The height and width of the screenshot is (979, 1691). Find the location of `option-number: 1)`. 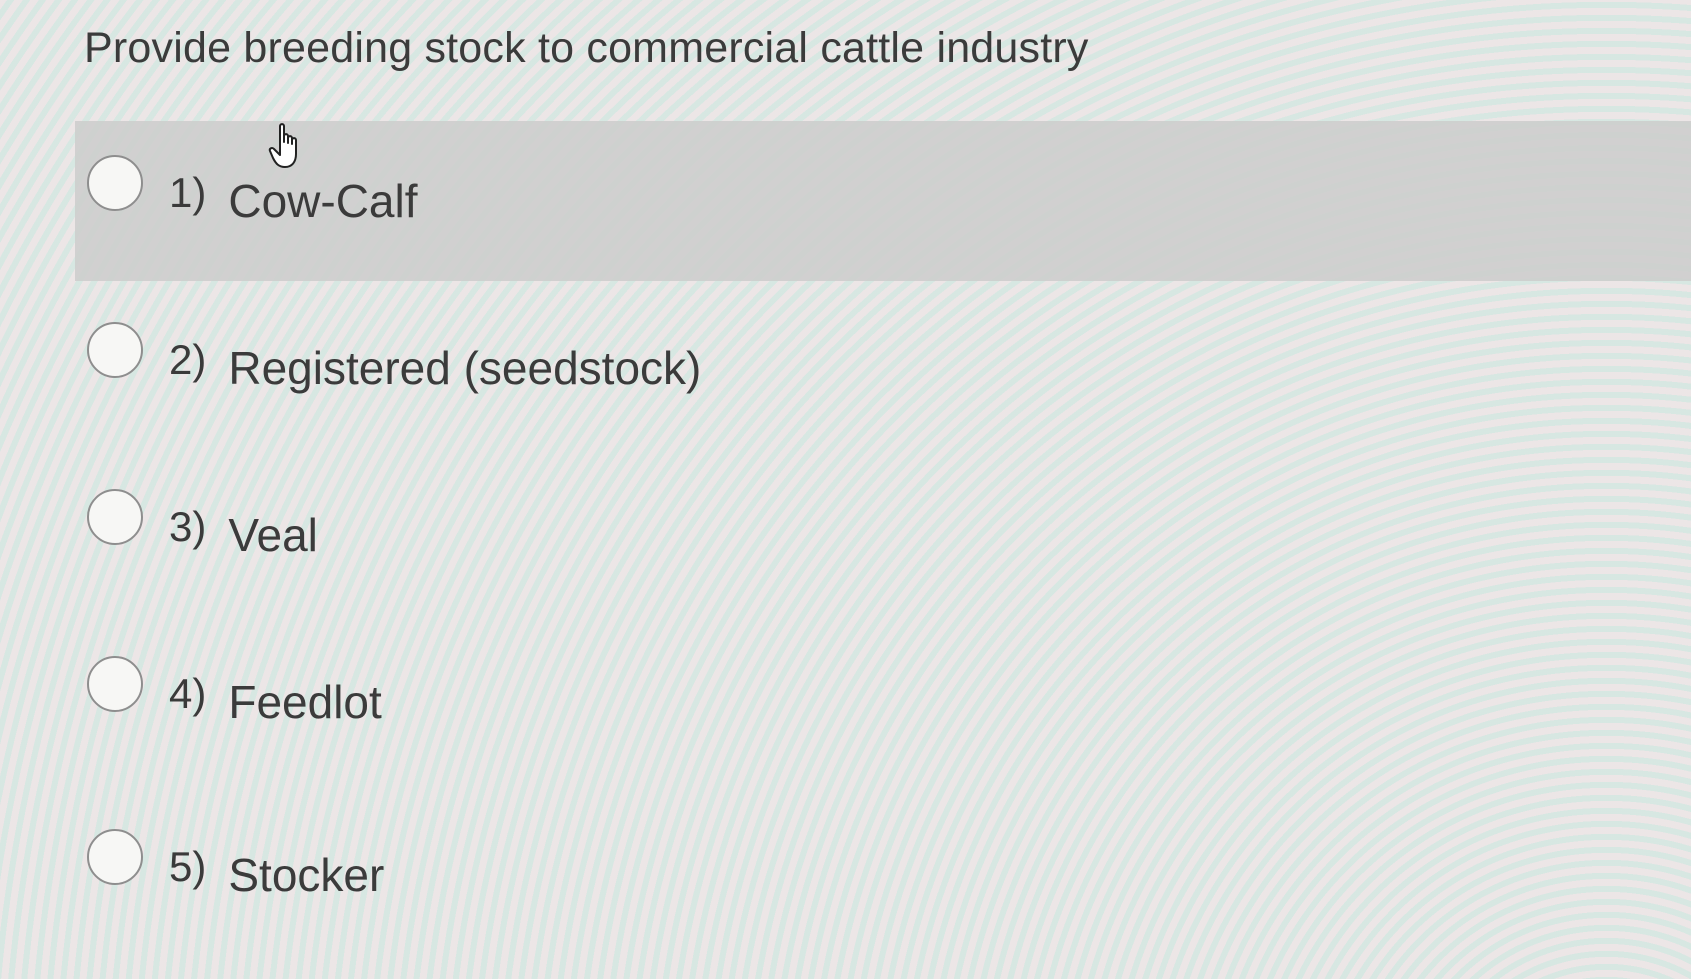

option-number: 1) is located at coordinates (188, 192).